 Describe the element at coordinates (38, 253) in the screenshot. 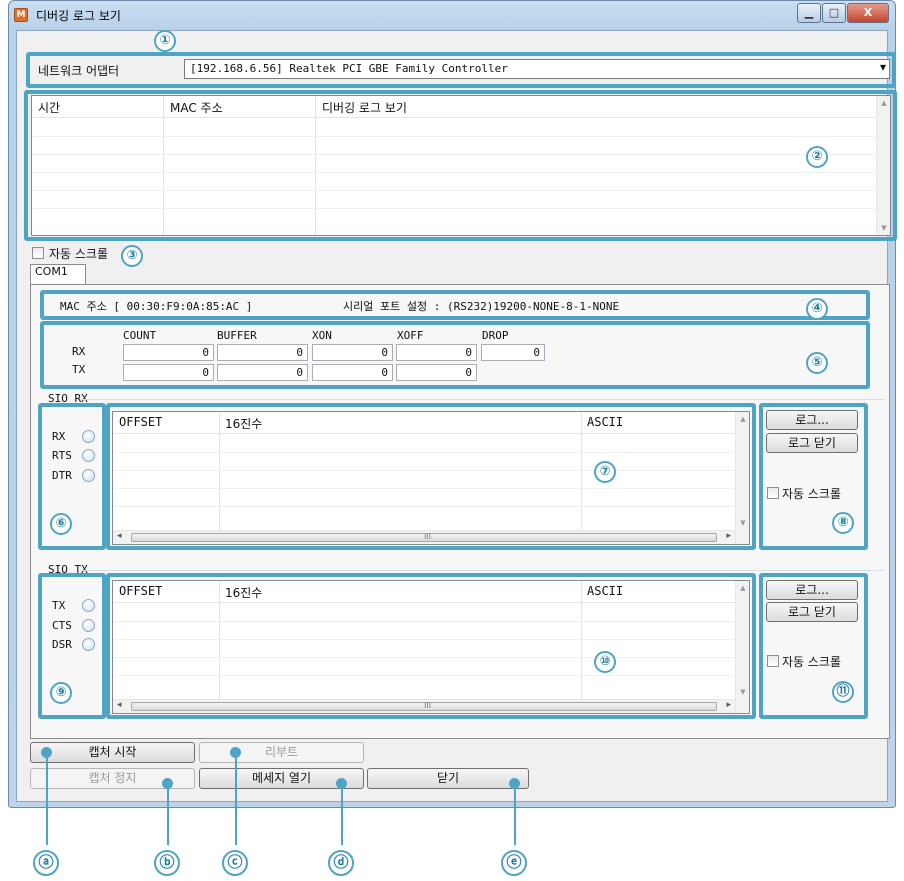

I see `auto-scroll-checkbox` at that location.